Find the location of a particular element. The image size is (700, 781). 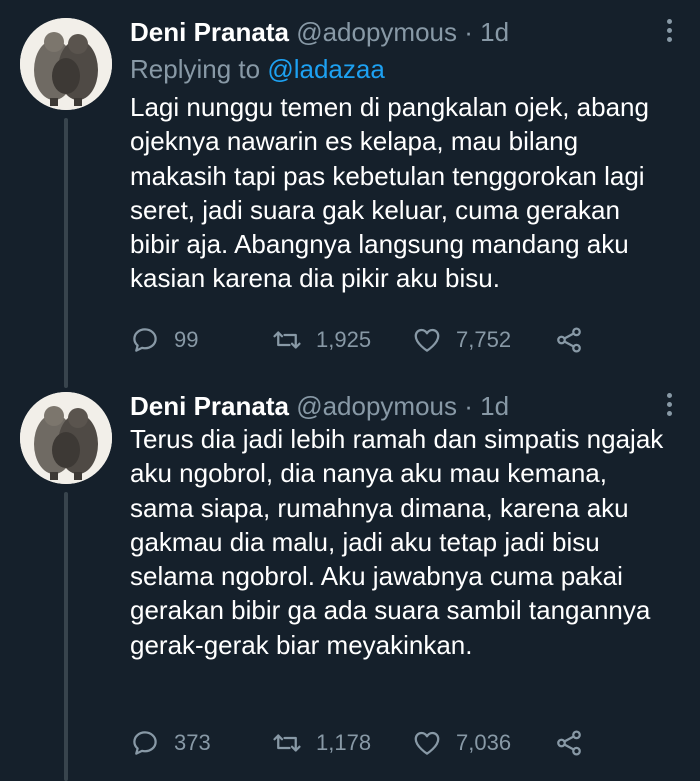

replying-to: Replying to @ladazaa is located at coordinates (257, 69).